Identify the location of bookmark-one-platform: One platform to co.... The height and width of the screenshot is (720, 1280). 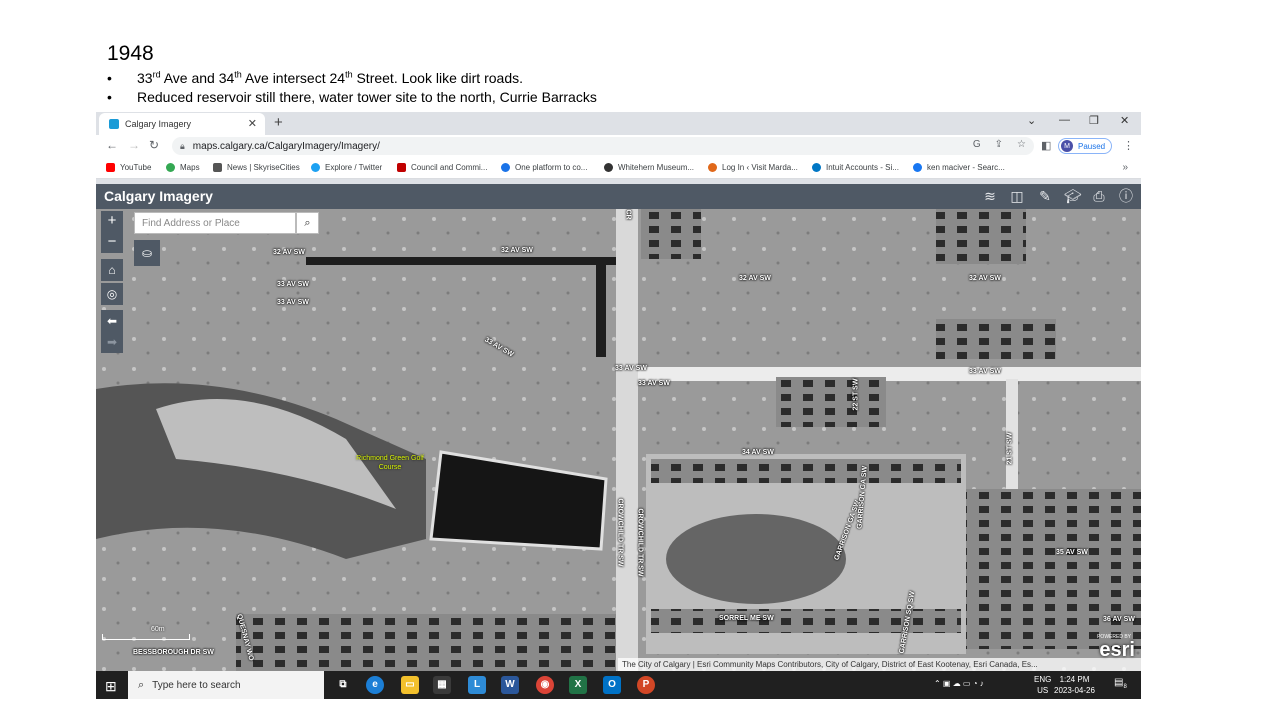
(544, 167).